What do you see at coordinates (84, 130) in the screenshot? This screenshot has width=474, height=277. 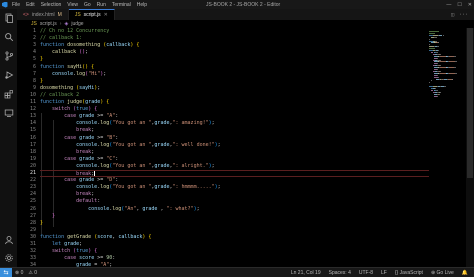 I see `code-token: break` at bounding box center [84, 130].